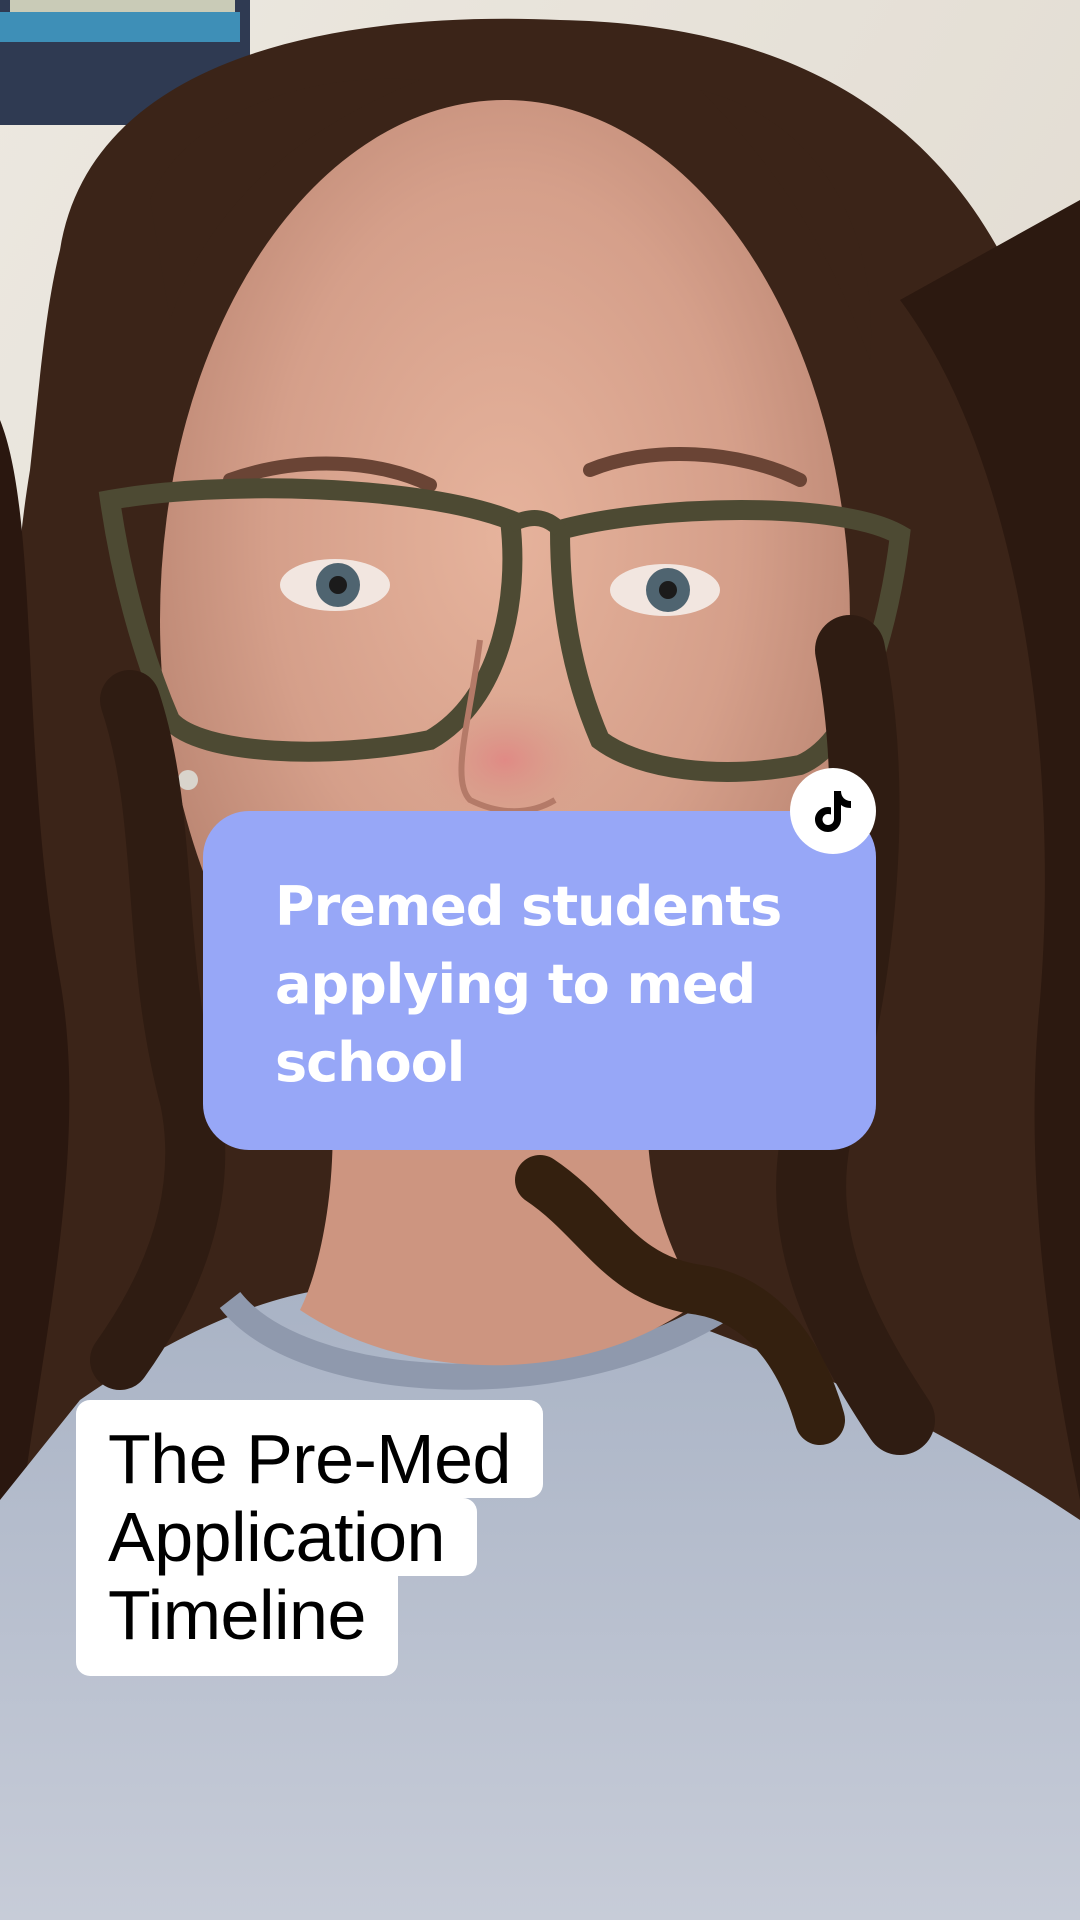  Describe the element at coordinates (276, 1537) in the screenshot. I see `caption-line: Application` at that location.